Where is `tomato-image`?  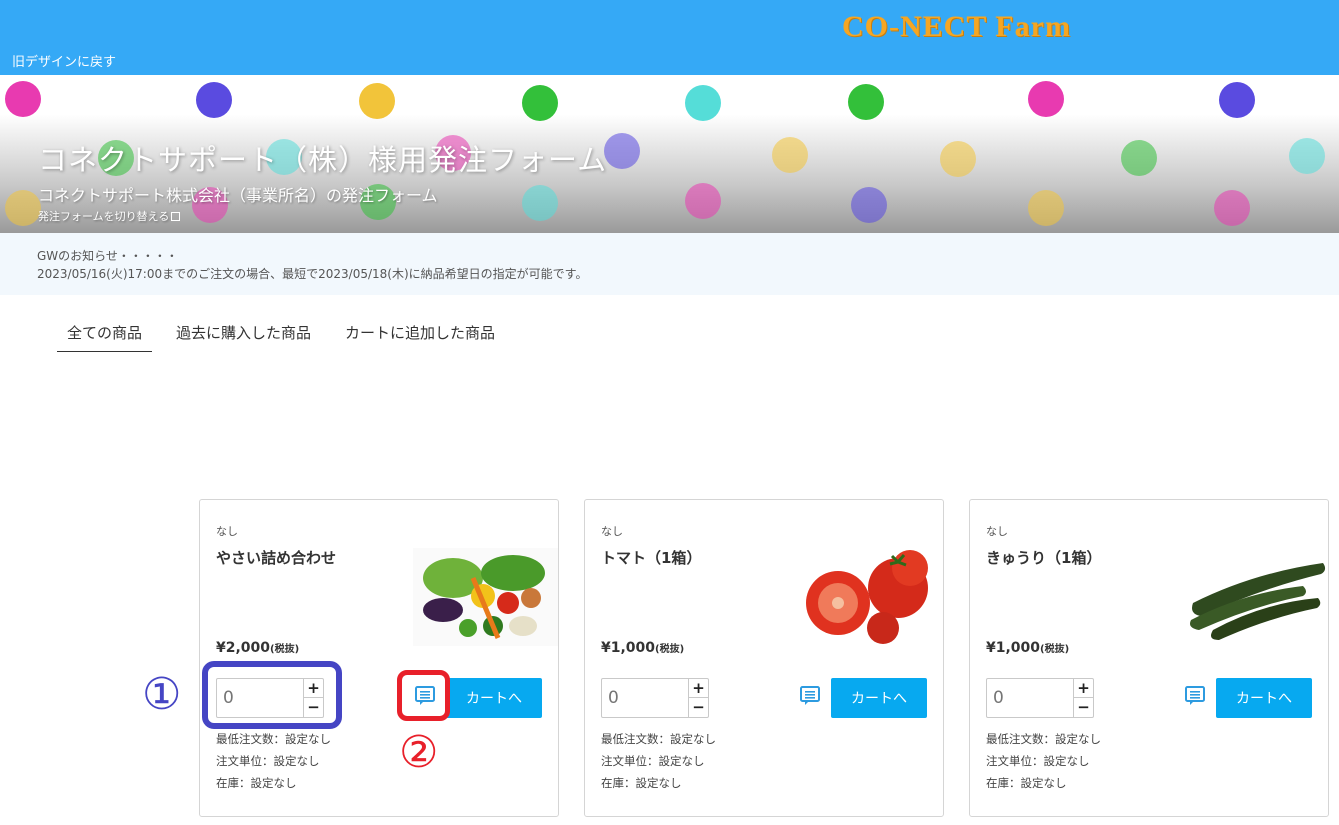
tomato-image is located at coordinates (870, 597).